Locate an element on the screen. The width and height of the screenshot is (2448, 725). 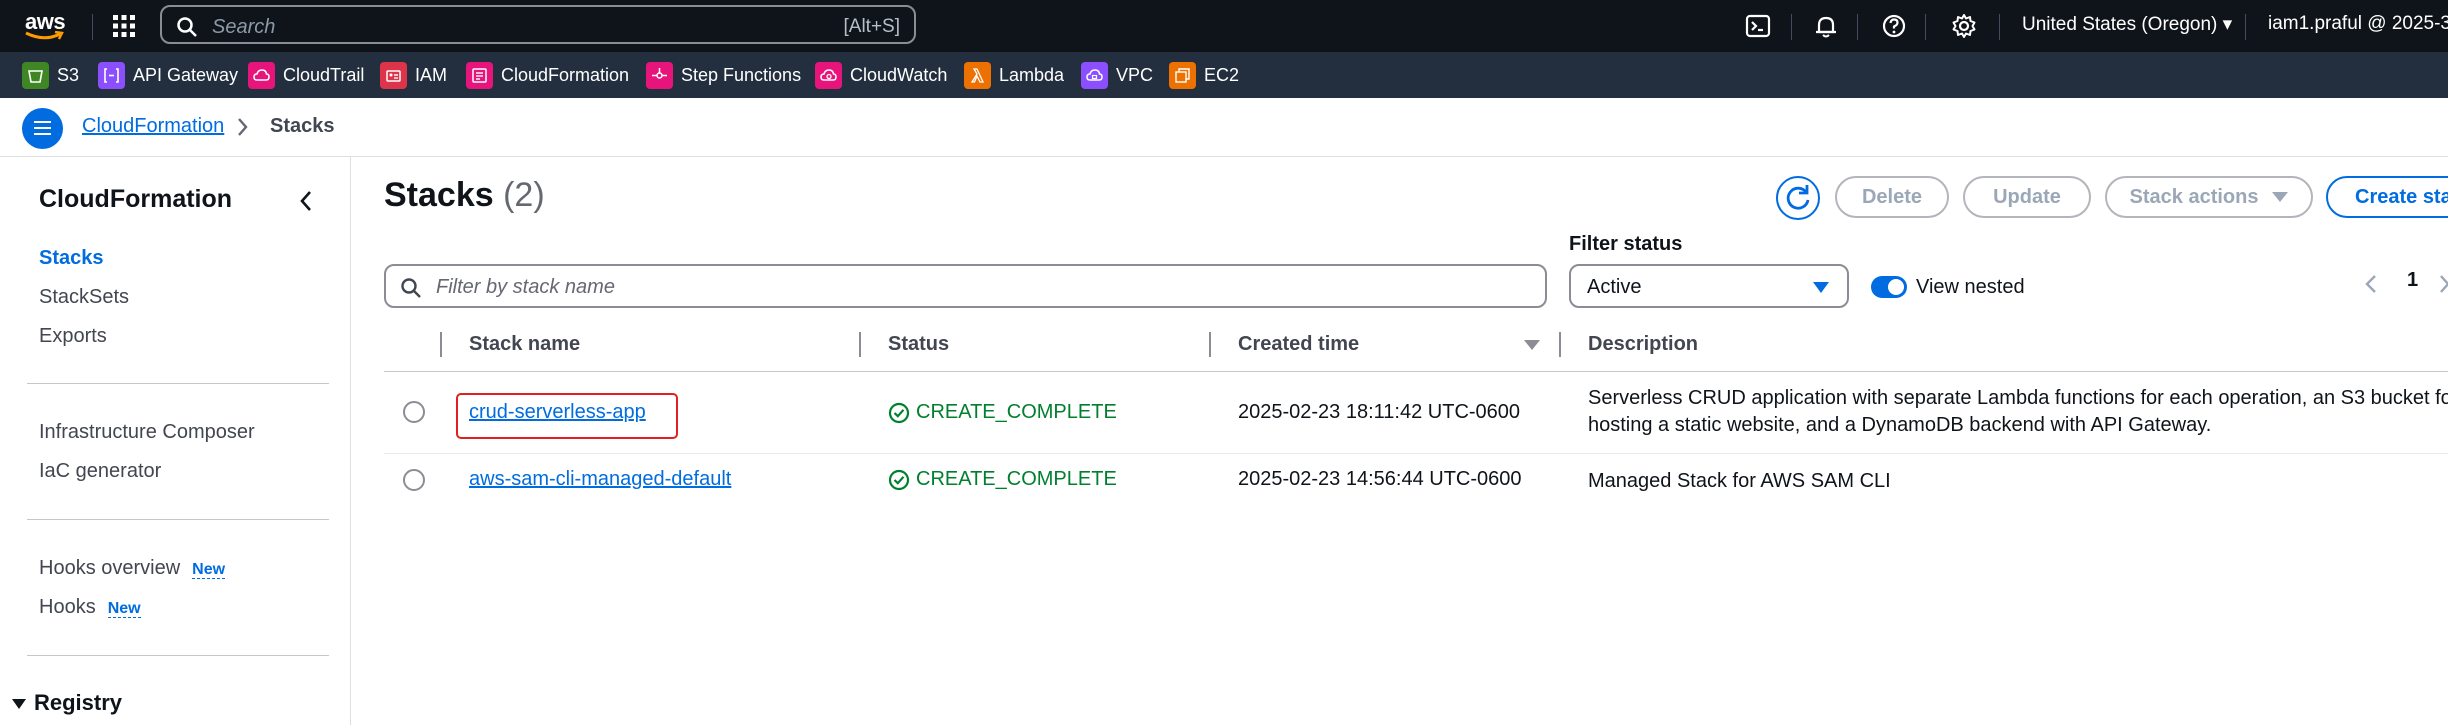
sort-descending-icon is located at coordinates (1532, 345).